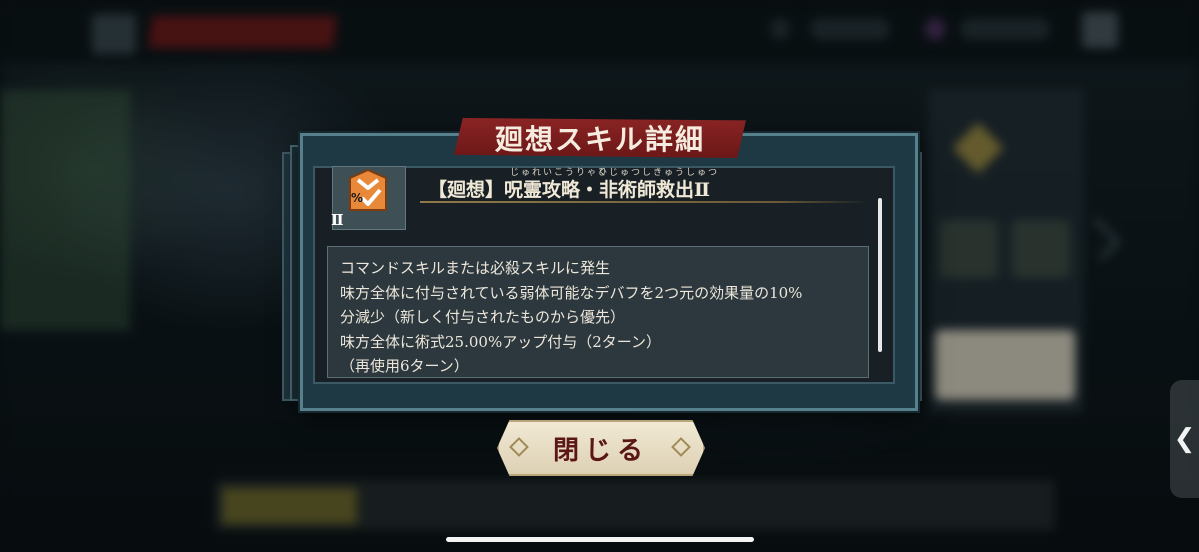 The height and width of the screenshot is (552, 1199). Describe the element at coordinates (357, 198) in the screenshot. I see `skill-icon-symbol: %` at that location.